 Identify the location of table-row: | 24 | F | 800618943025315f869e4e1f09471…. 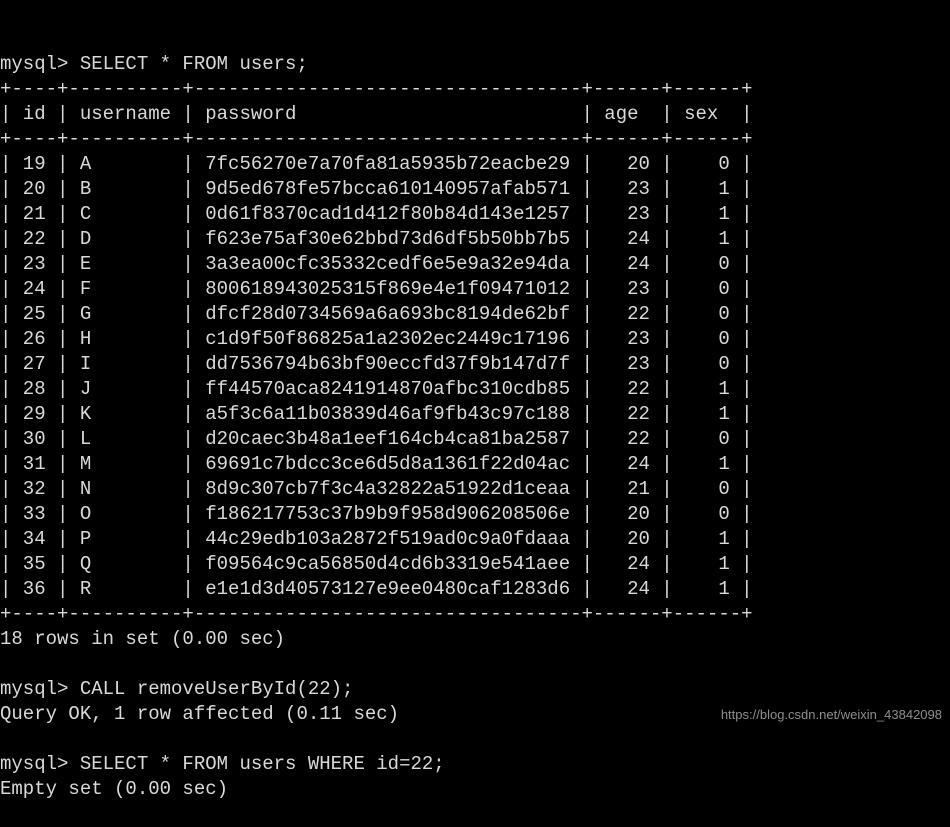
(376, 289).